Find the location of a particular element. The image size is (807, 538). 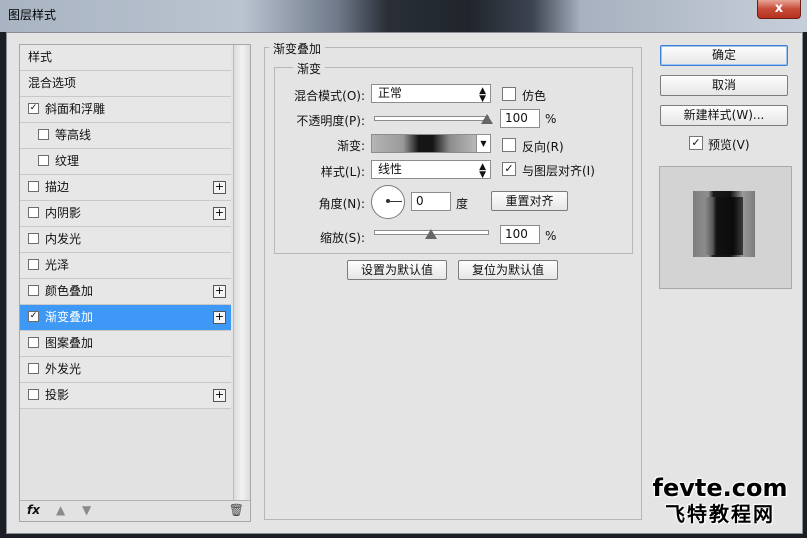

gradient-label: 渐变: is located at coordinates (350, 146).